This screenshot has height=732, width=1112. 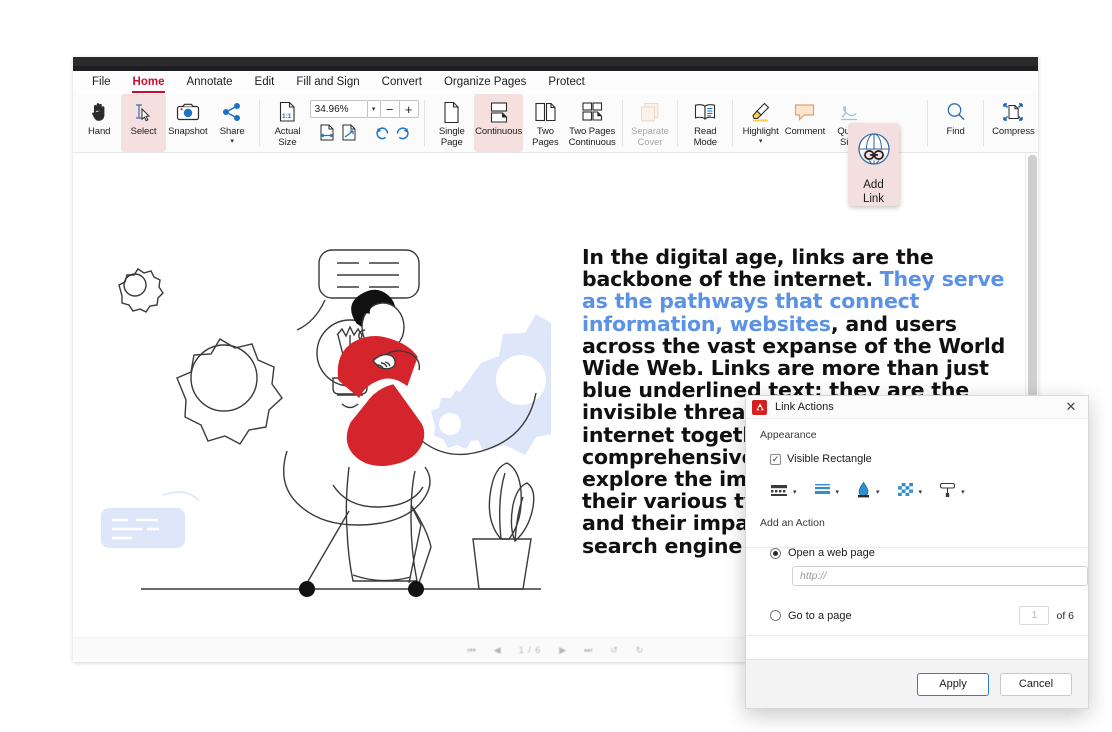 What do you see at coordinates (650, 137) in the screenshot?
I see `separate-cover-label: Separate Cover` at bounding box center [650, 137].